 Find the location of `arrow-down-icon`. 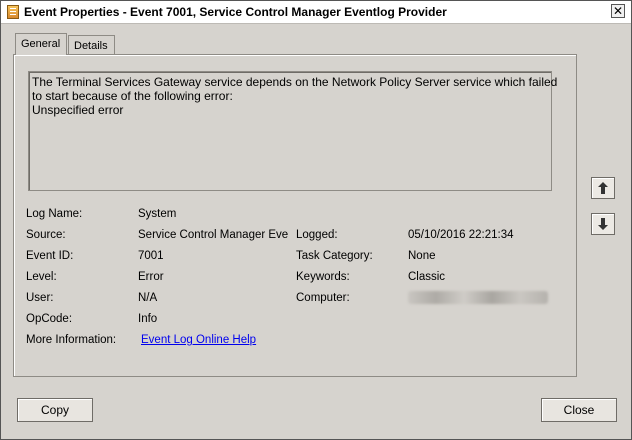

arrow-down-icon is located at coordinates (603, 224).